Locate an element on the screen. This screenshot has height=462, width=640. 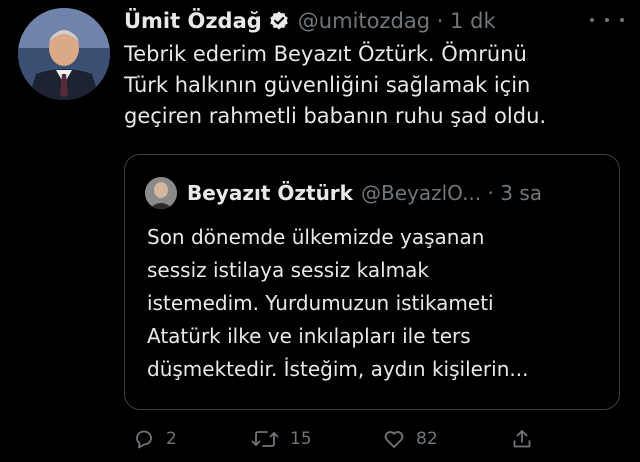
quoted-time: 3 sa is located at coordinates (521, 193).